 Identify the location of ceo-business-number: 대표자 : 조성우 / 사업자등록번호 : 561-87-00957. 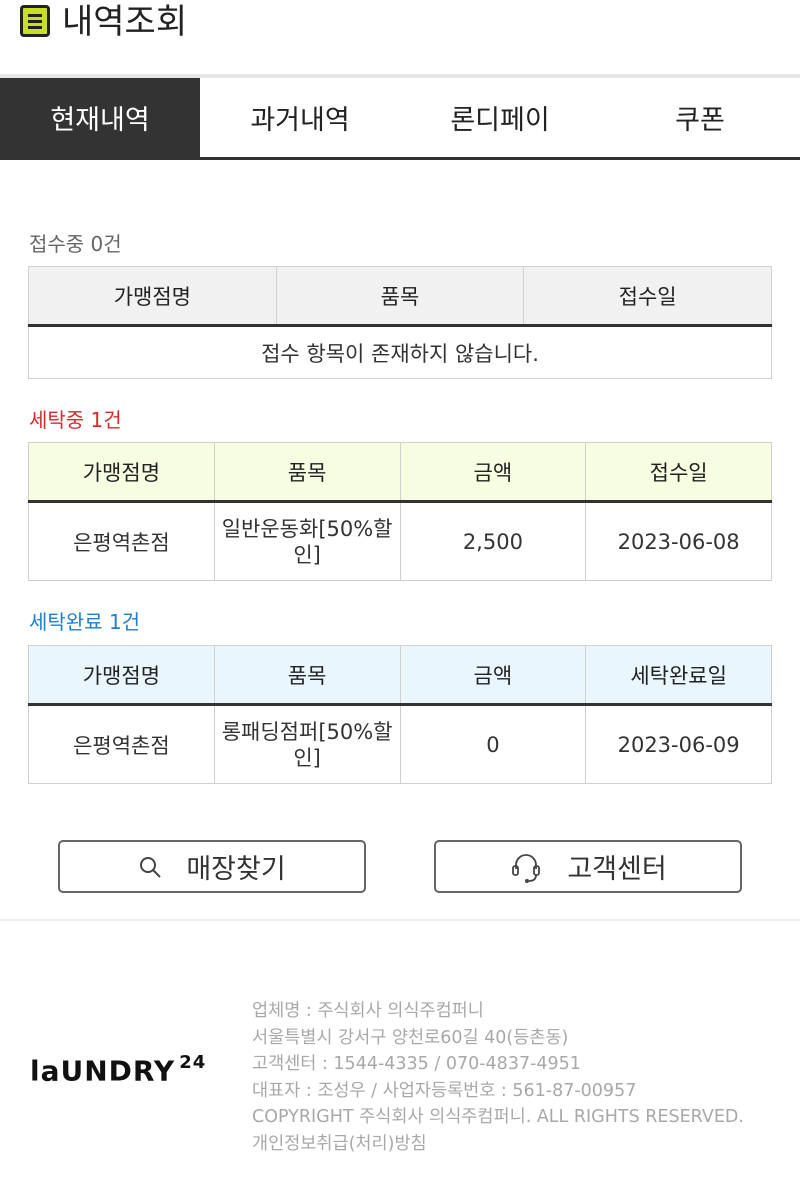
(444, 1090).